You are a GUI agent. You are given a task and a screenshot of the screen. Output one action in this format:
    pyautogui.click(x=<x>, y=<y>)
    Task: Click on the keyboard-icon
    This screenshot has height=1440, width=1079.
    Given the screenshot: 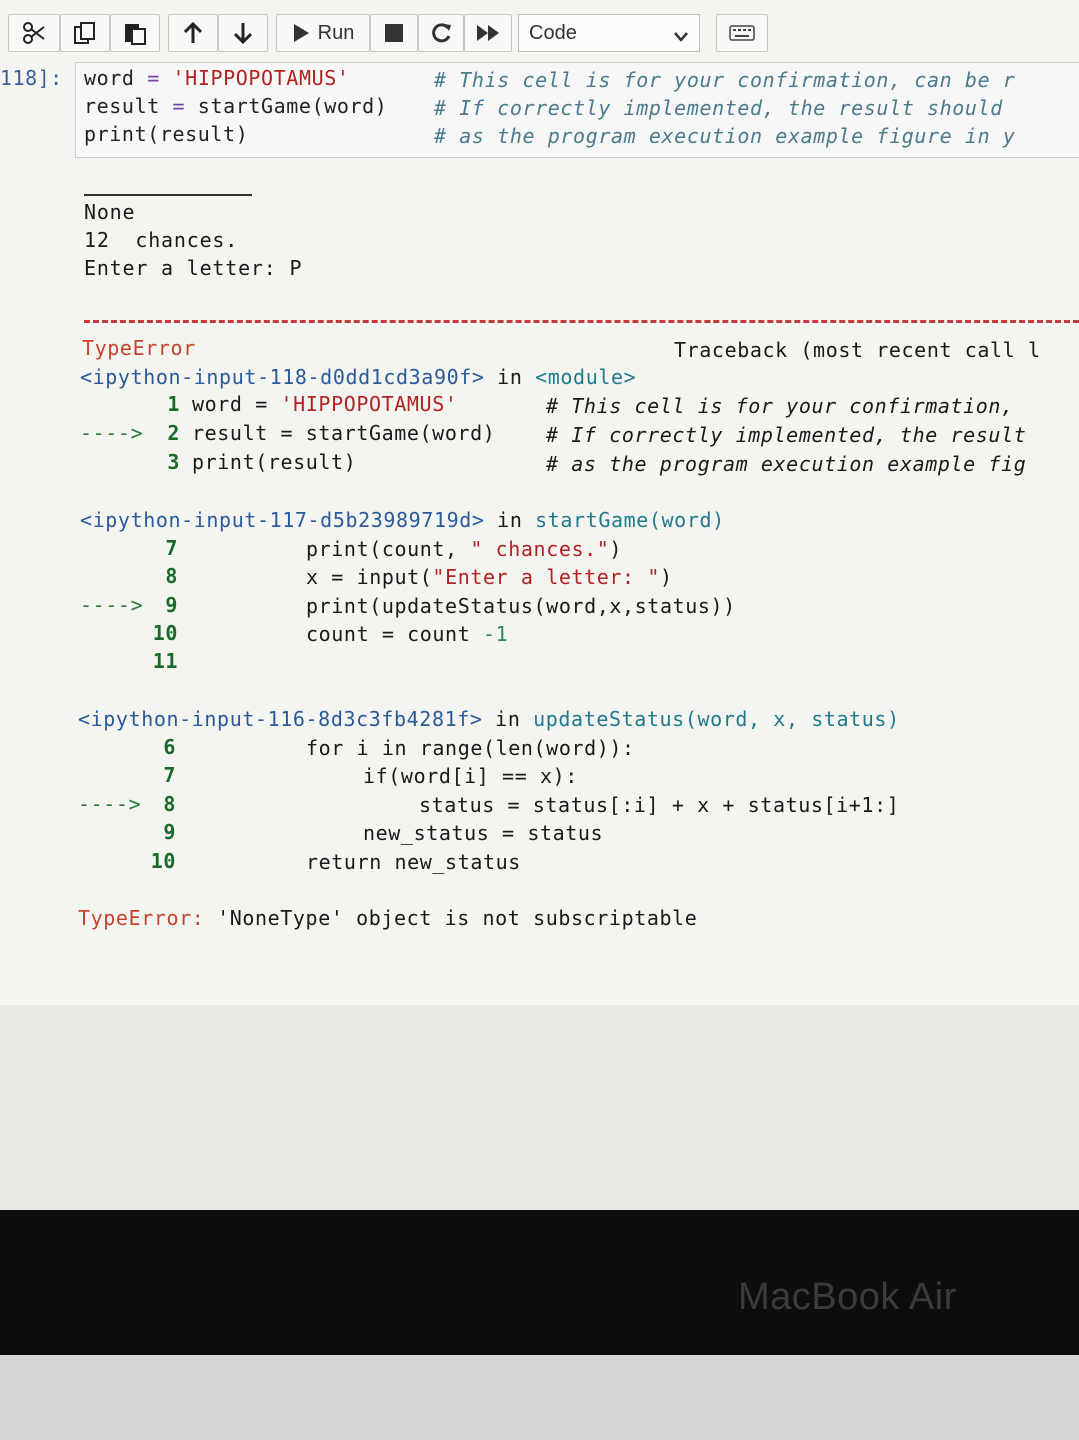 What is the action you would take?
    pyautogui.click(x=742, y=33)
    